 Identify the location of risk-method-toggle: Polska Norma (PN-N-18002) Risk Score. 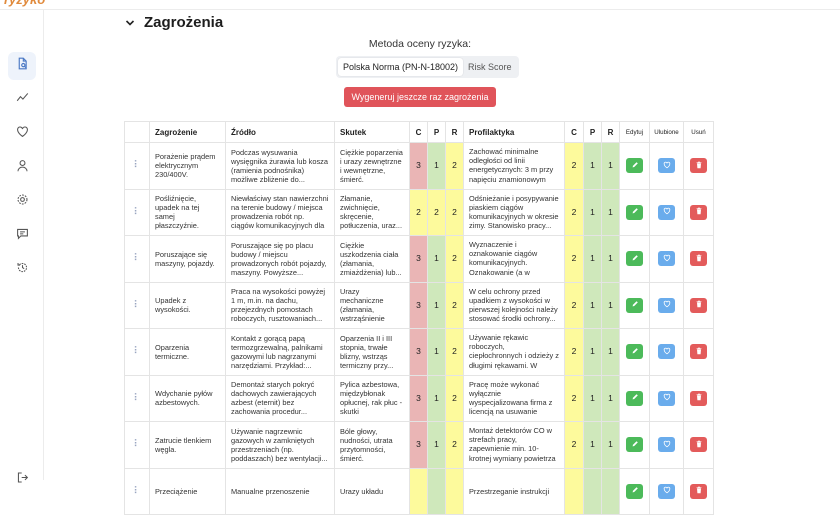
(427, 67).